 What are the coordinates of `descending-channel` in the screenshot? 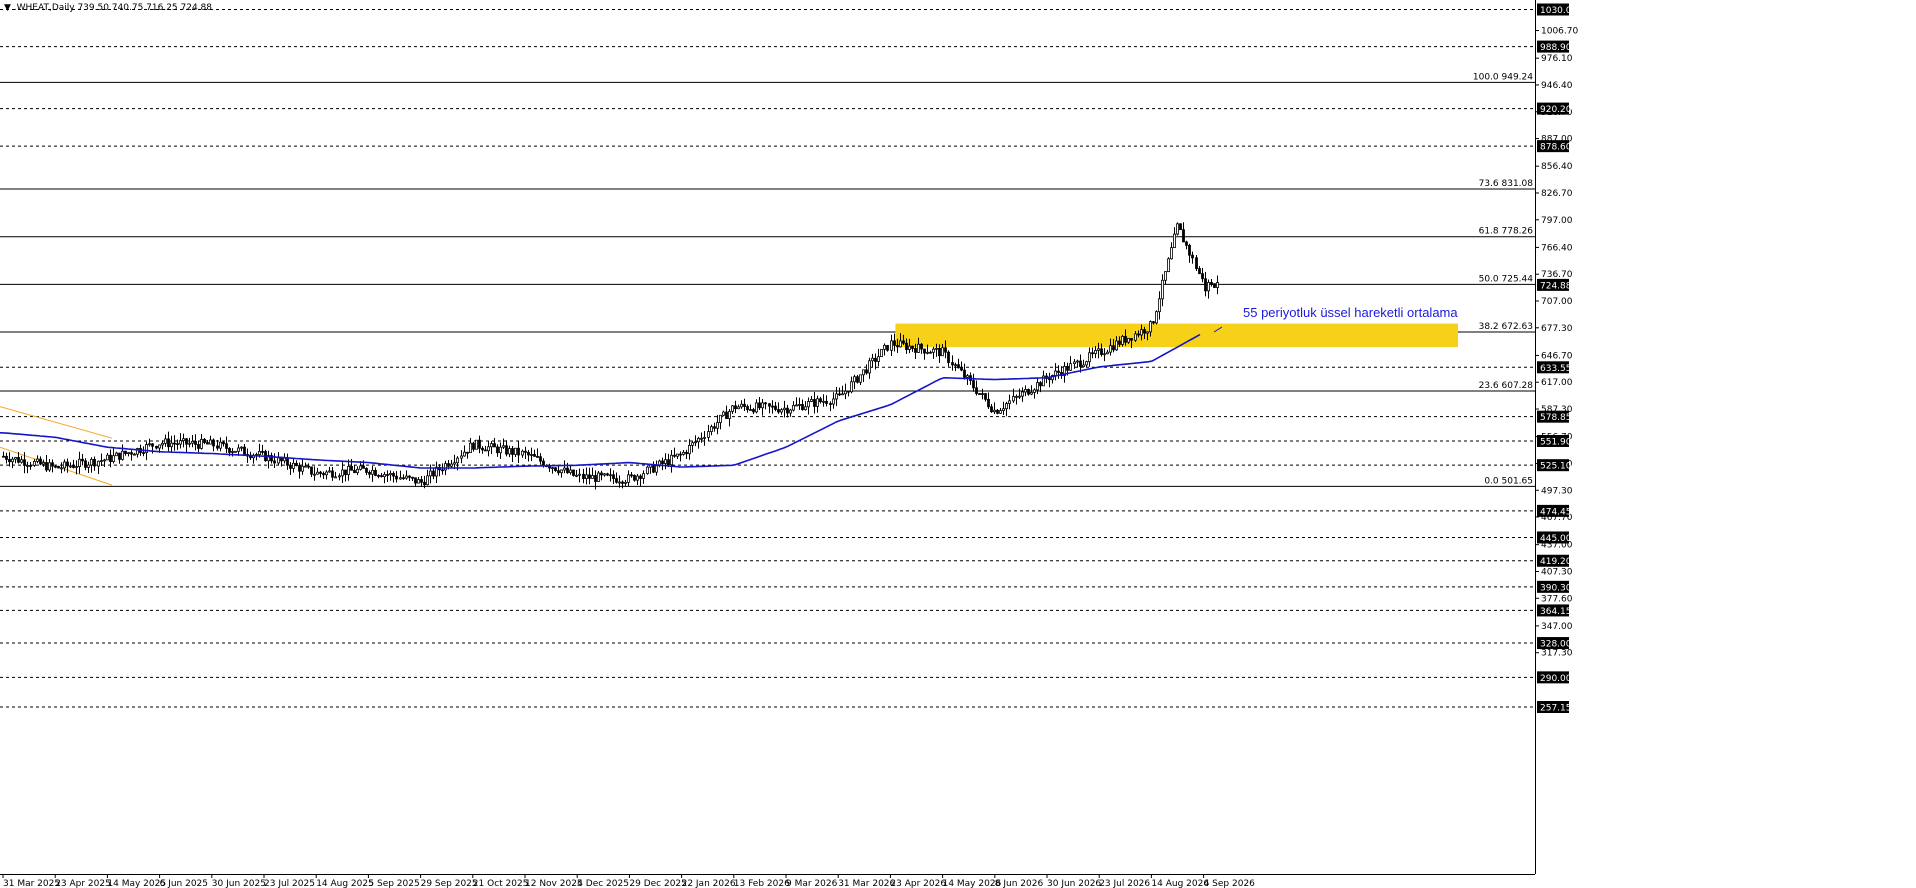 It's located at (56, 446).